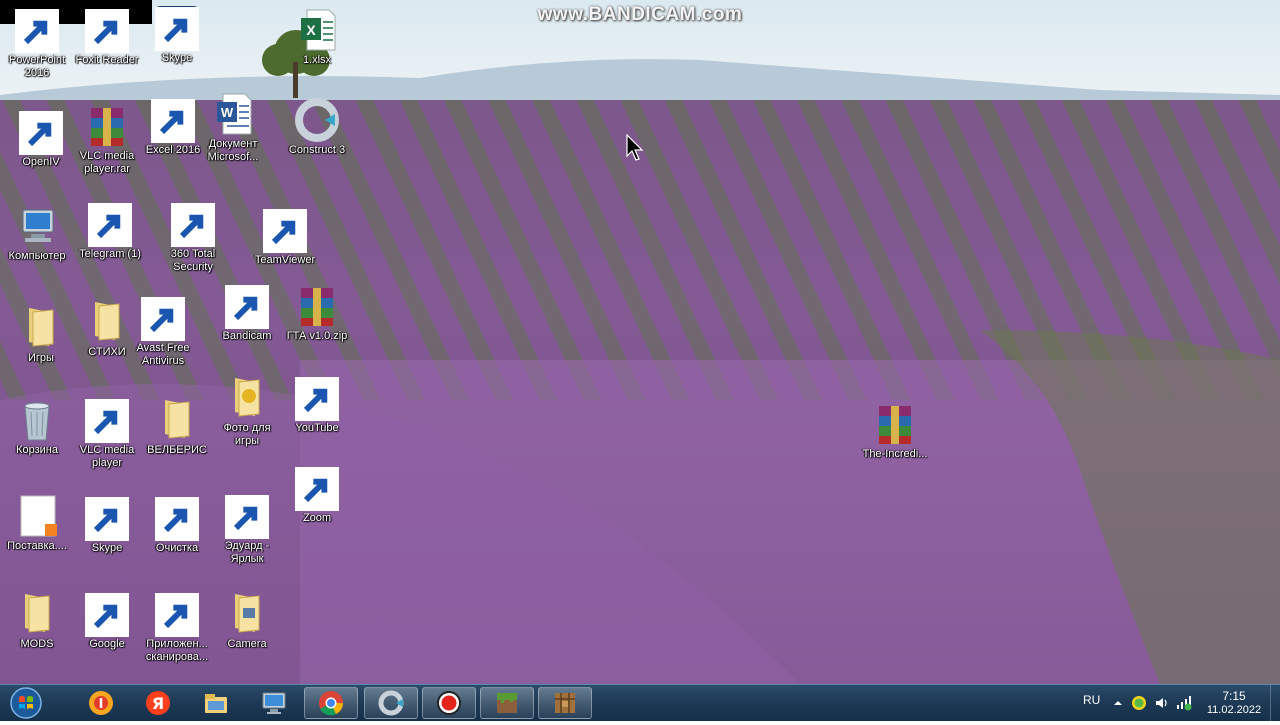 This screenshot has height=725, width=1280. Describe the element at coordinates (1184, 703) in the screenshot. I see `network-icon` at that location.